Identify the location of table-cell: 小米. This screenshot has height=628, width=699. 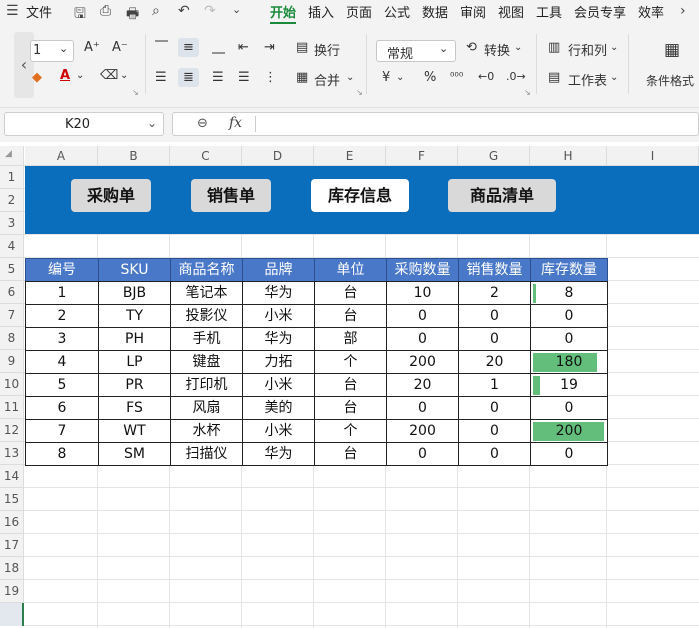
(278, 431).